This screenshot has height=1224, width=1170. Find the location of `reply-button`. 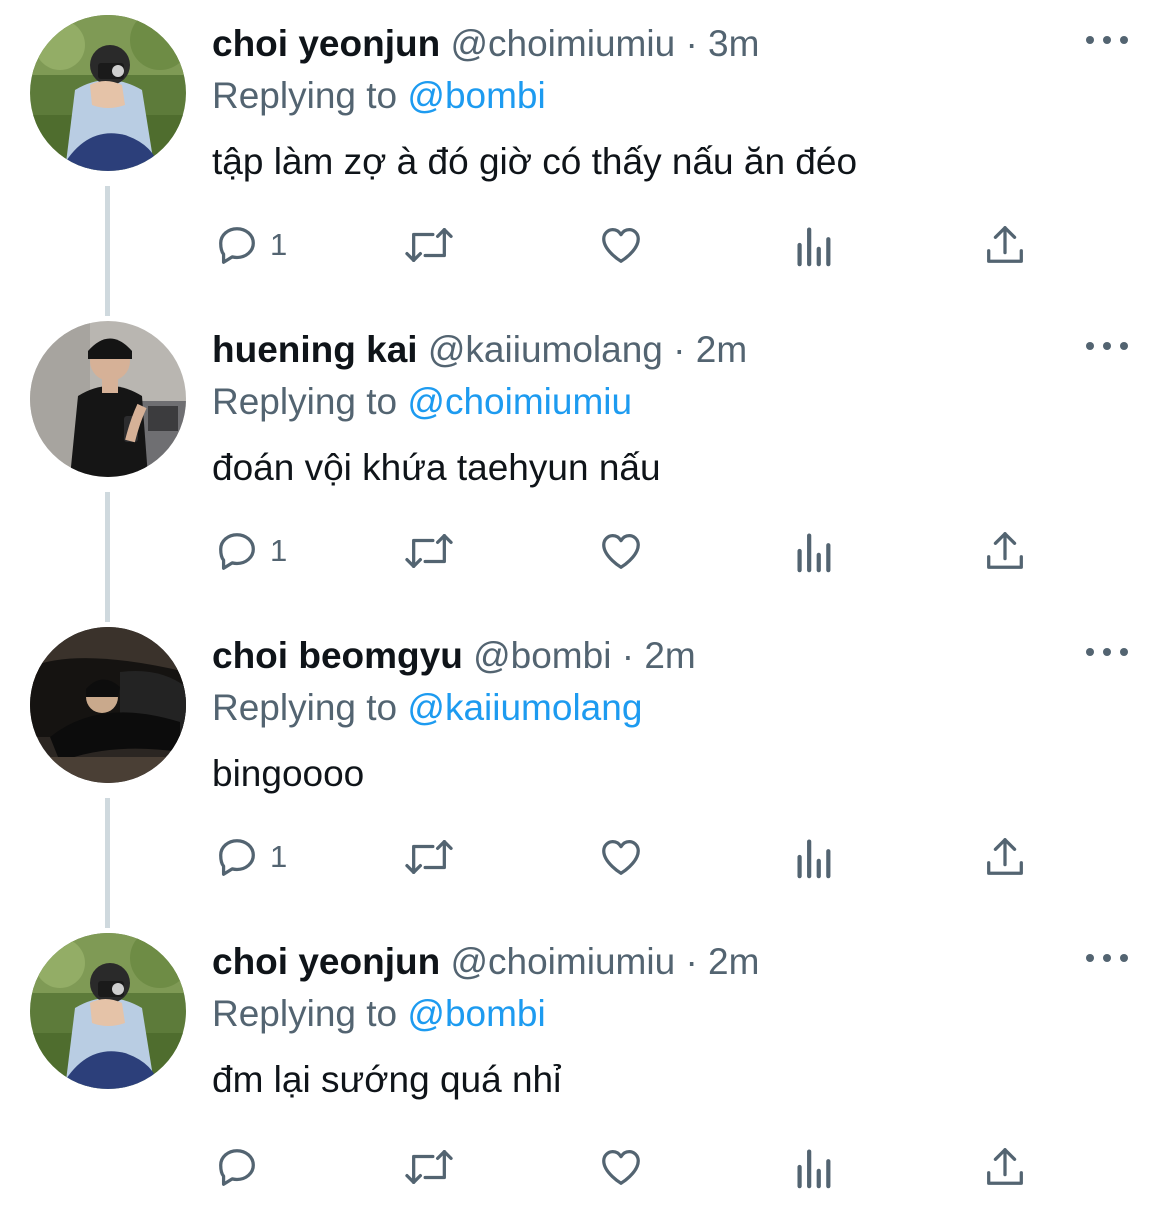

reply-button is located at coordinates (242, 1167).